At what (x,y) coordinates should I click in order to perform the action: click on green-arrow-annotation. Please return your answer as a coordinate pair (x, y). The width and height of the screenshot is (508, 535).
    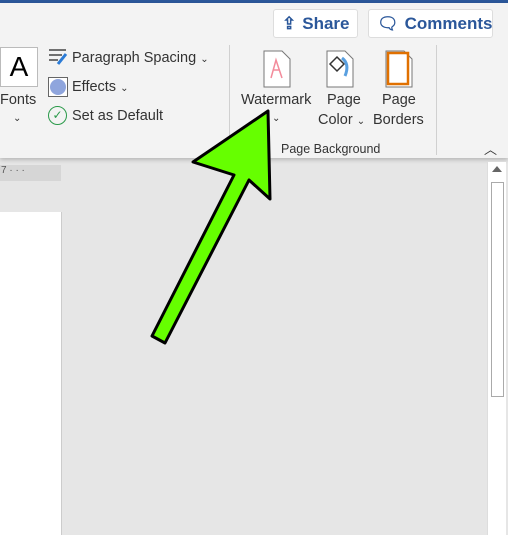
    Looking at the image, I should click on (211, 227).